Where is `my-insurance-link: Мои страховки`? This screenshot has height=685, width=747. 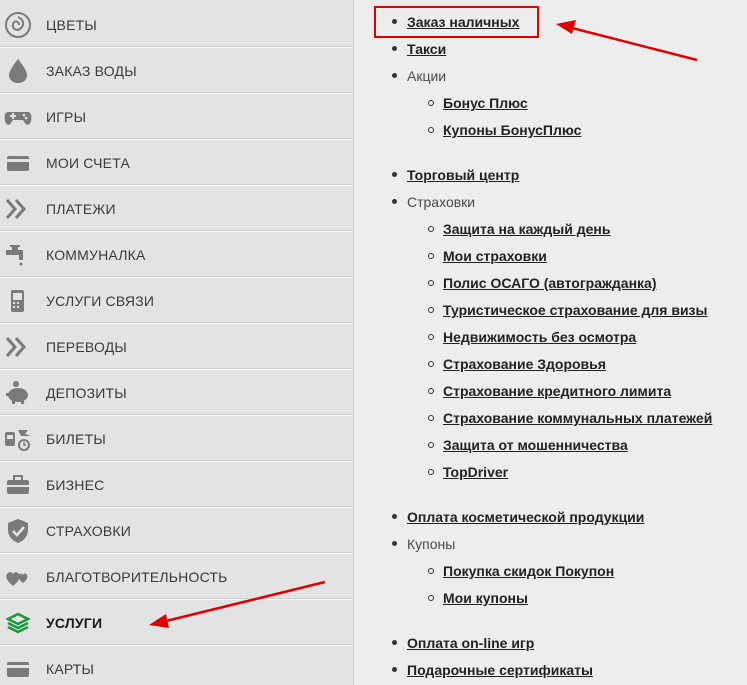
my-insurance-link: Мои страховки is located at coordinates (495, 256).